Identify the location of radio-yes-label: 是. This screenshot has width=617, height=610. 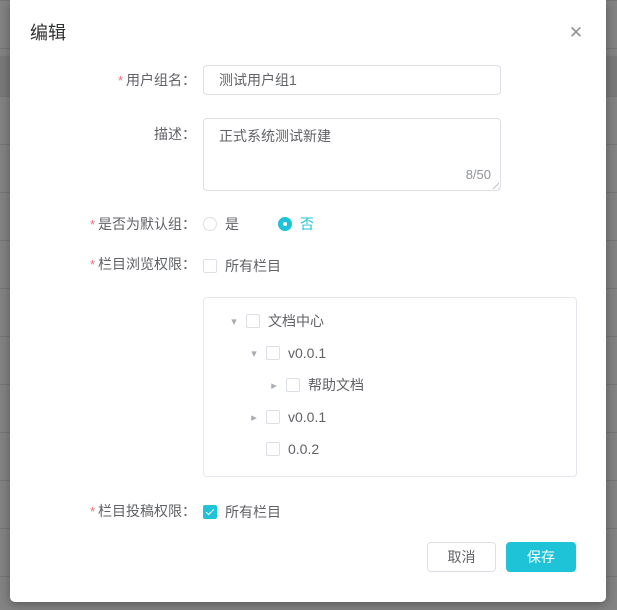
(232, 224).